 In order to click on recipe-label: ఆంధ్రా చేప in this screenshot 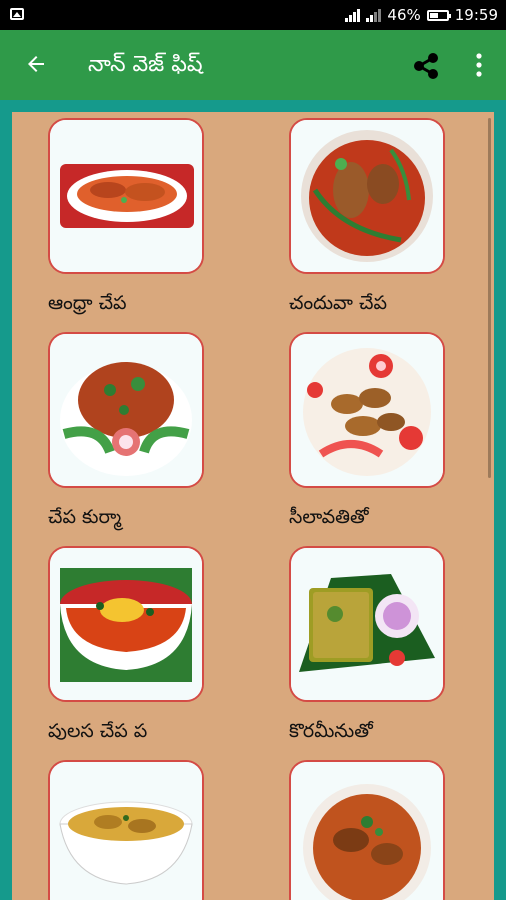, I will do `click(87, 305)`.